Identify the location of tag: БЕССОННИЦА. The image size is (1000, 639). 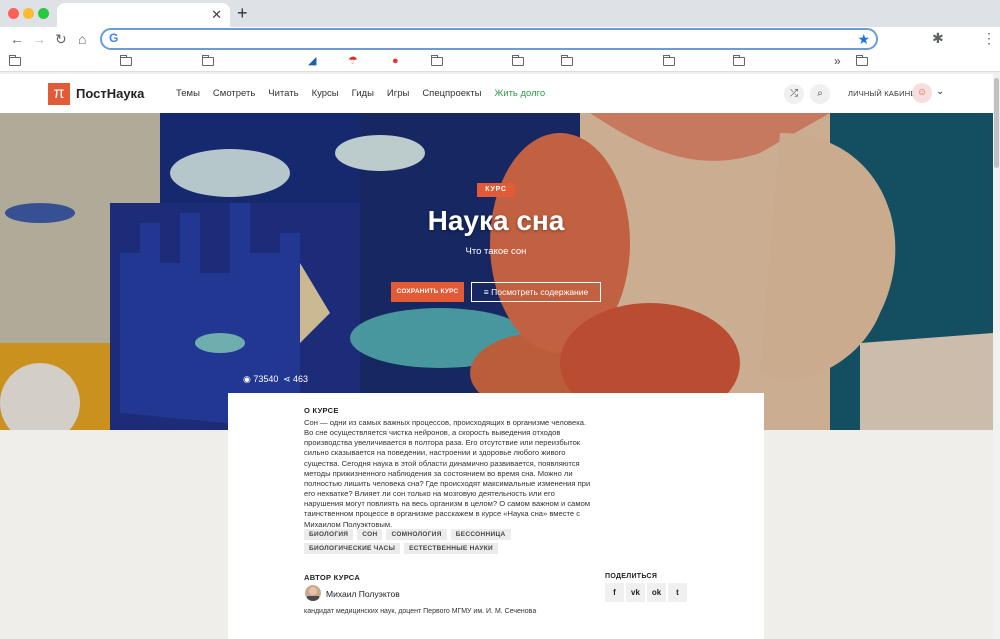
(480, 534).